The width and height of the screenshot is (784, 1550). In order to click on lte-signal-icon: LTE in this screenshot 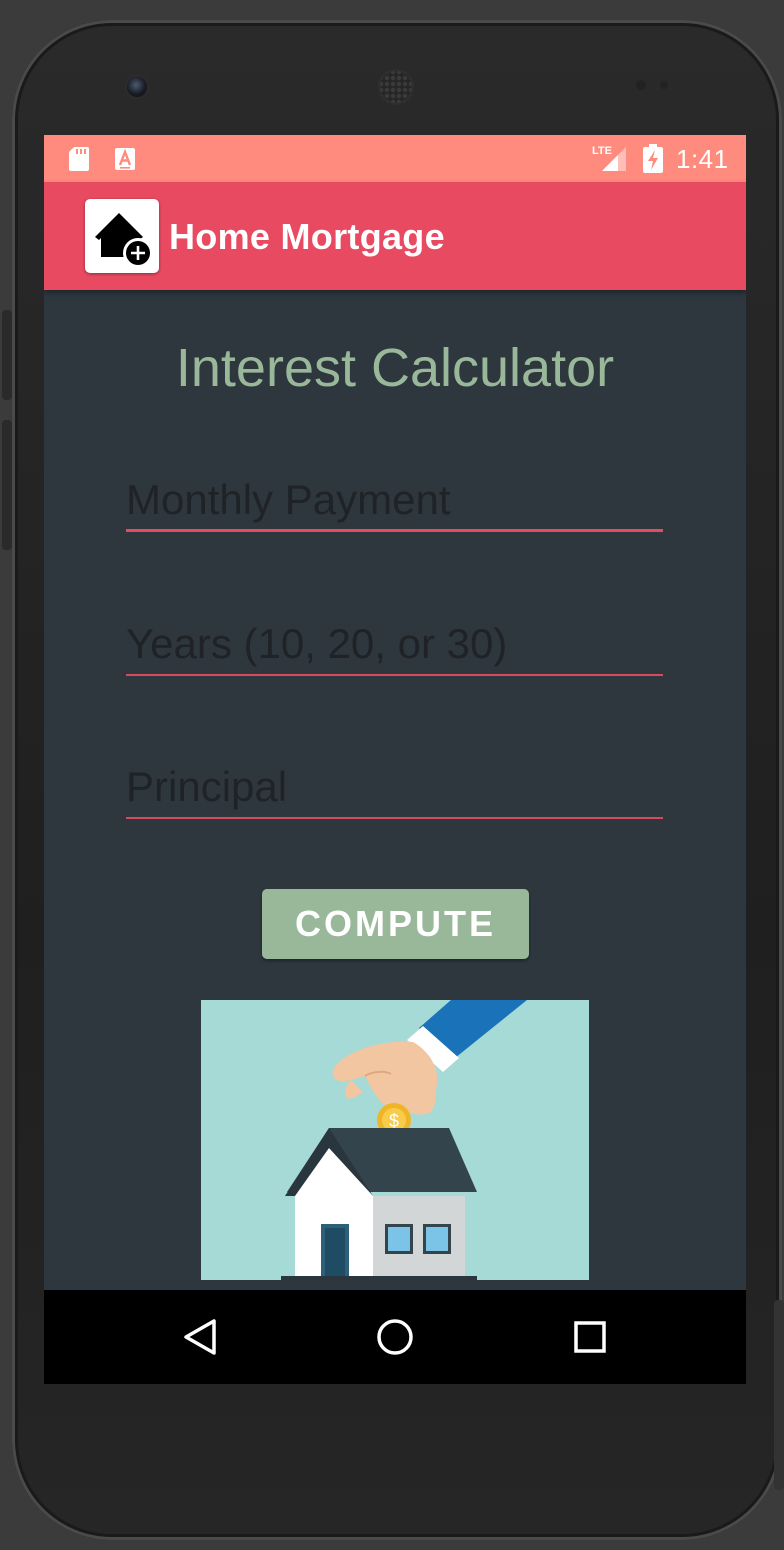, I will do `click(609, 158)`.